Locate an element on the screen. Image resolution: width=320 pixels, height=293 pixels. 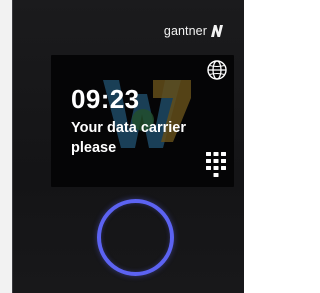
brand-name: gantner is located at coordinates (185, 31).